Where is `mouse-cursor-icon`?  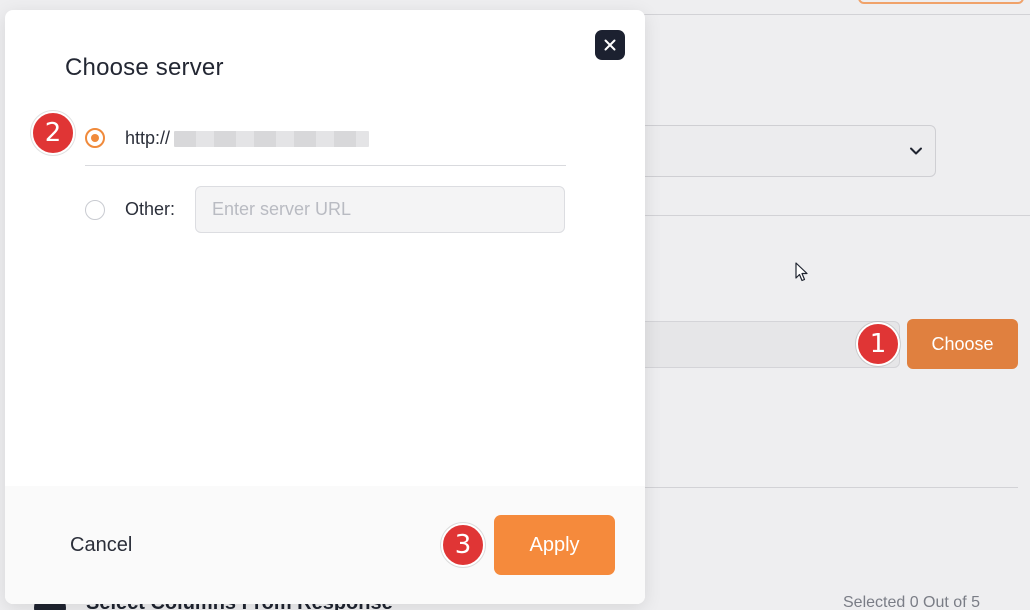
mouse-cursor-icon is located at coordinates (801, 272).